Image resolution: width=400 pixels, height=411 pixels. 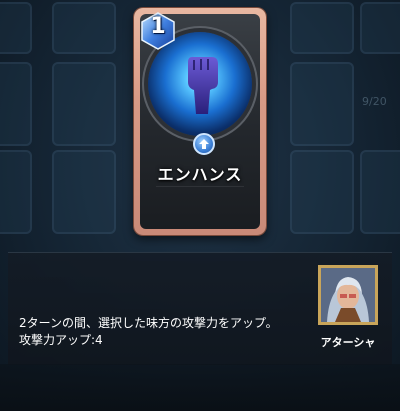 I want to click on character-name: アターシャ, so click(x=348, y=342).